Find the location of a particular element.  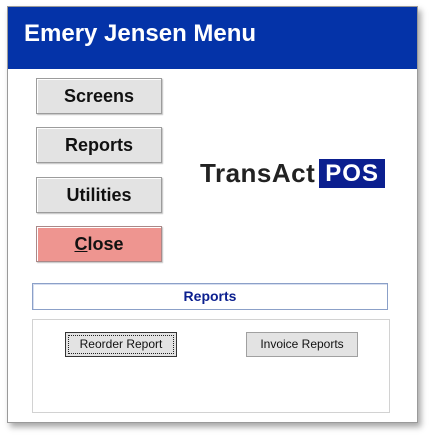

logo-text: TransAct is located at coordinates (258, 172).